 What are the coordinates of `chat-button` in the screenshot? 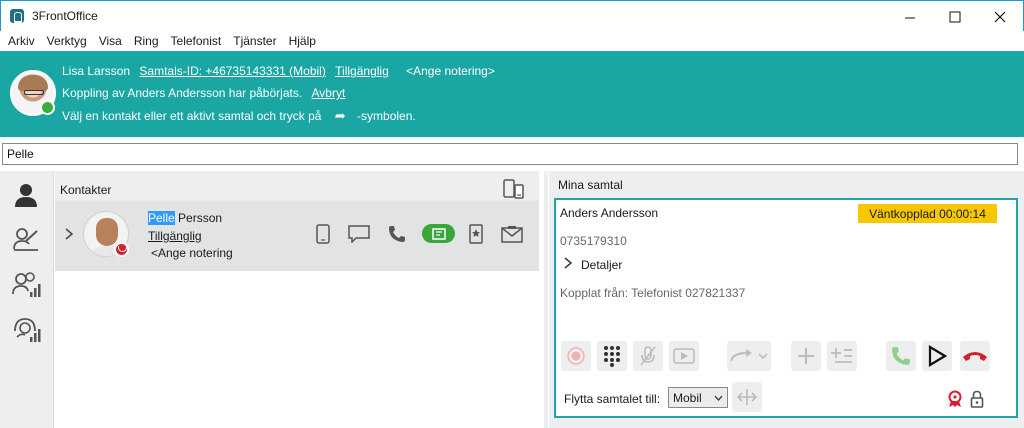 It's located at (438, 233).